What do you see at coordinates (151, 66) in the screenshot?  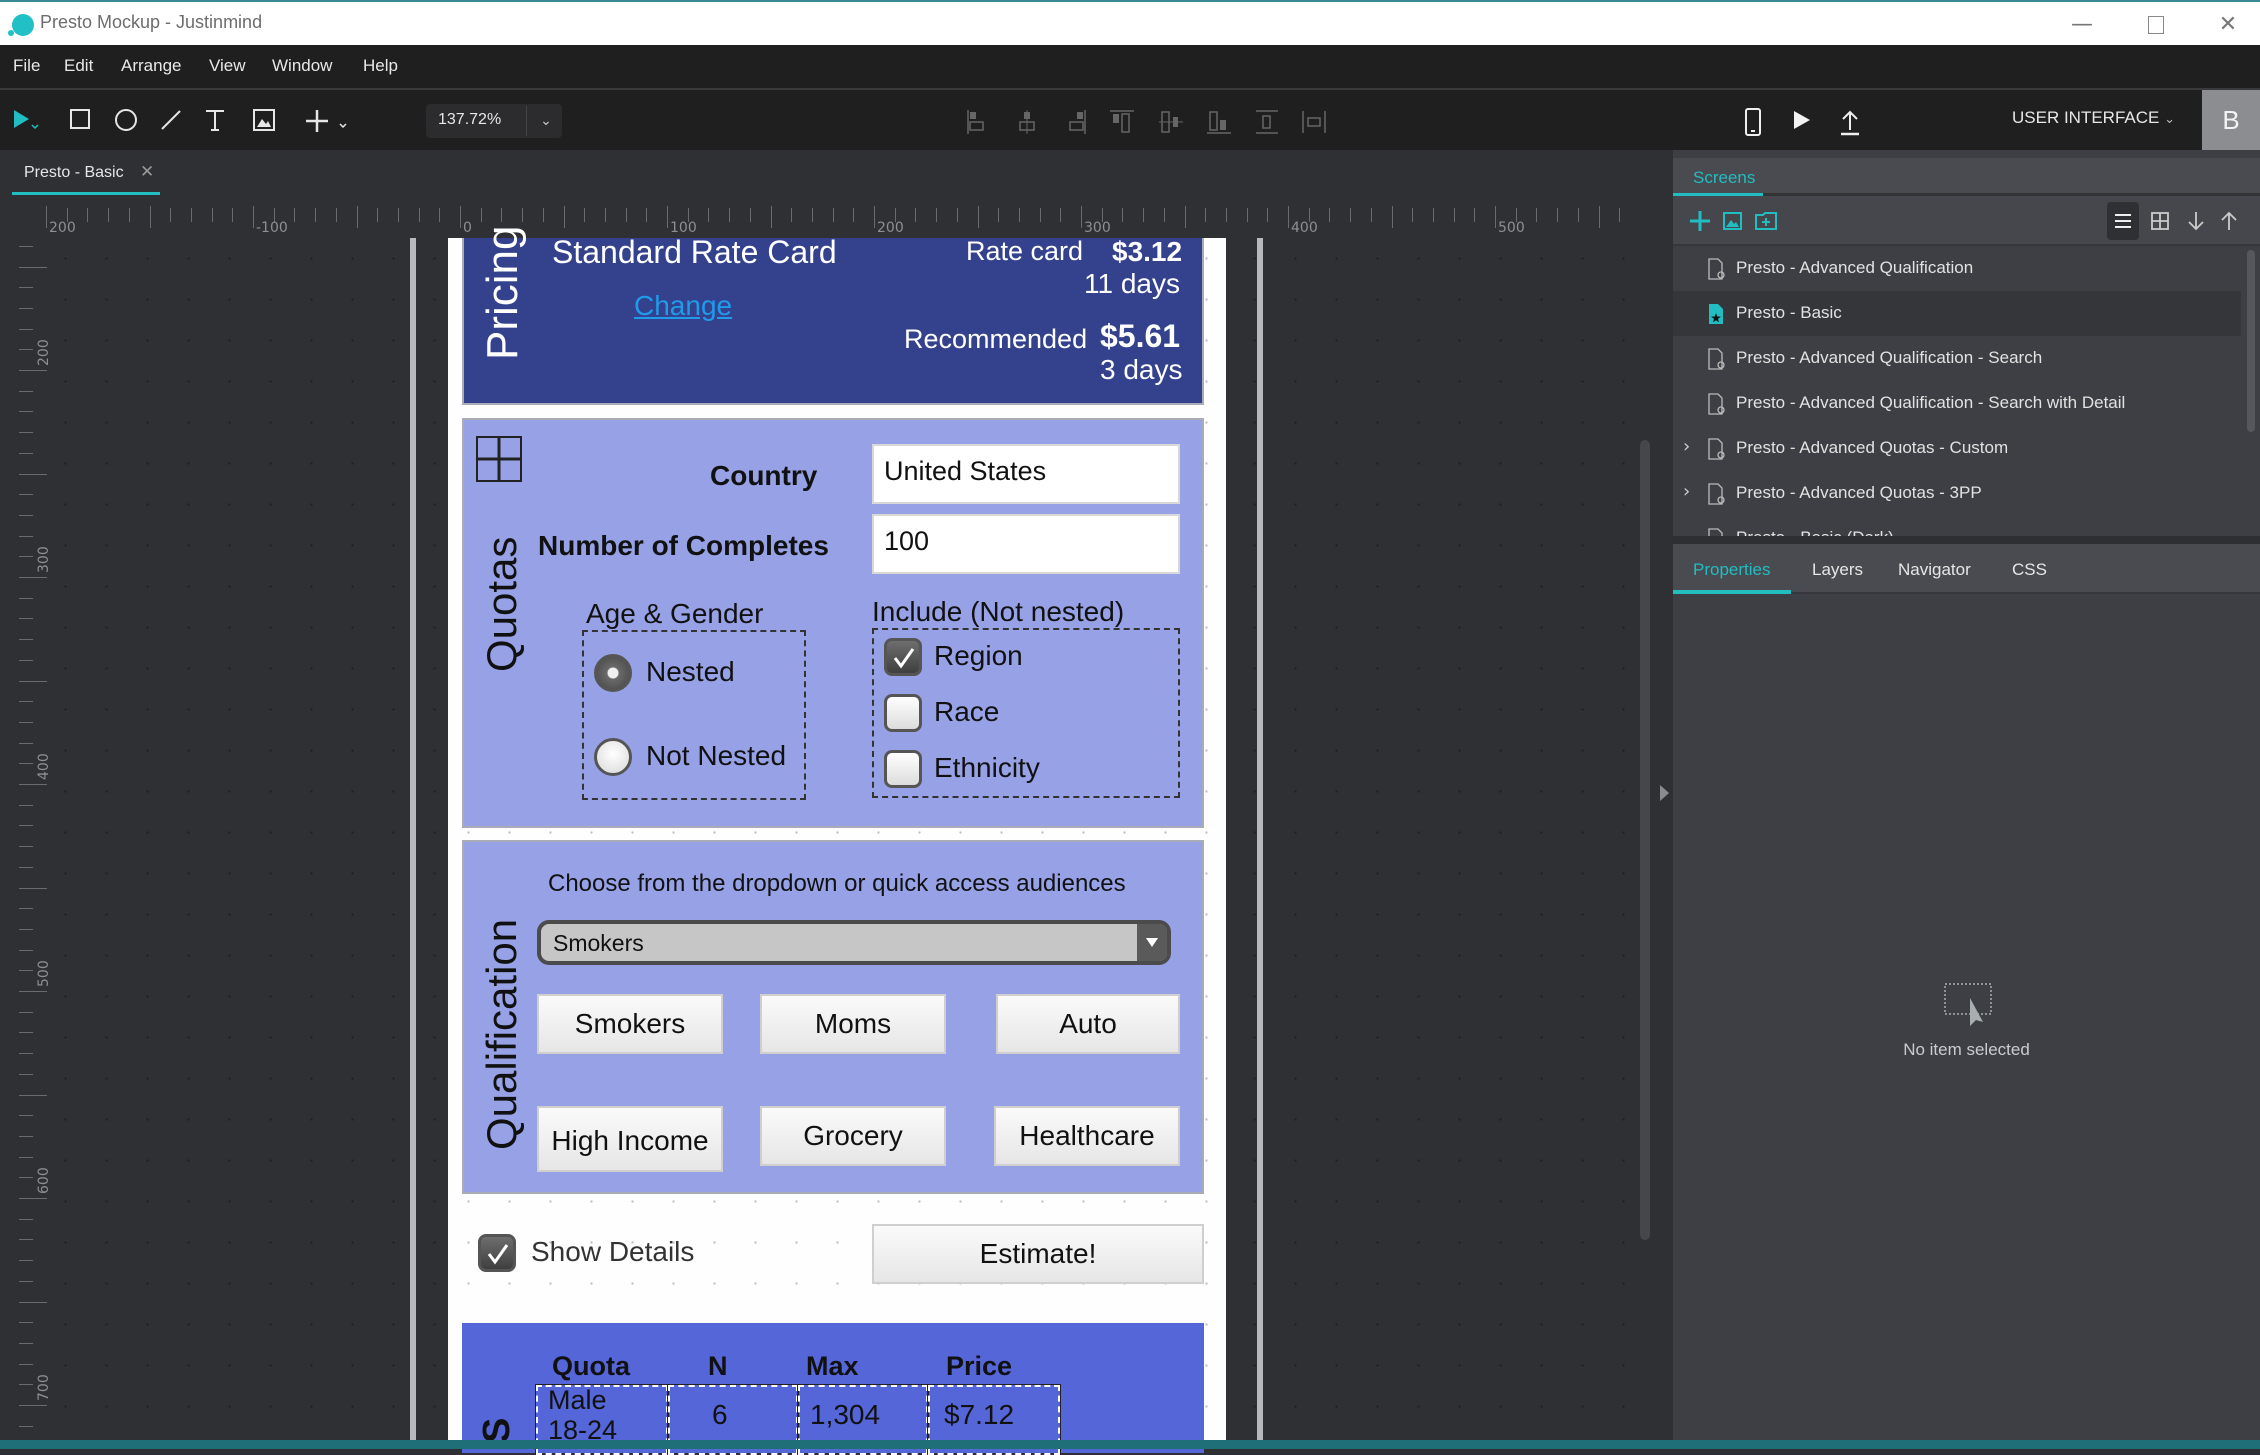 I see `menu-arrange: Arrange` at bounding box center [151, 66].